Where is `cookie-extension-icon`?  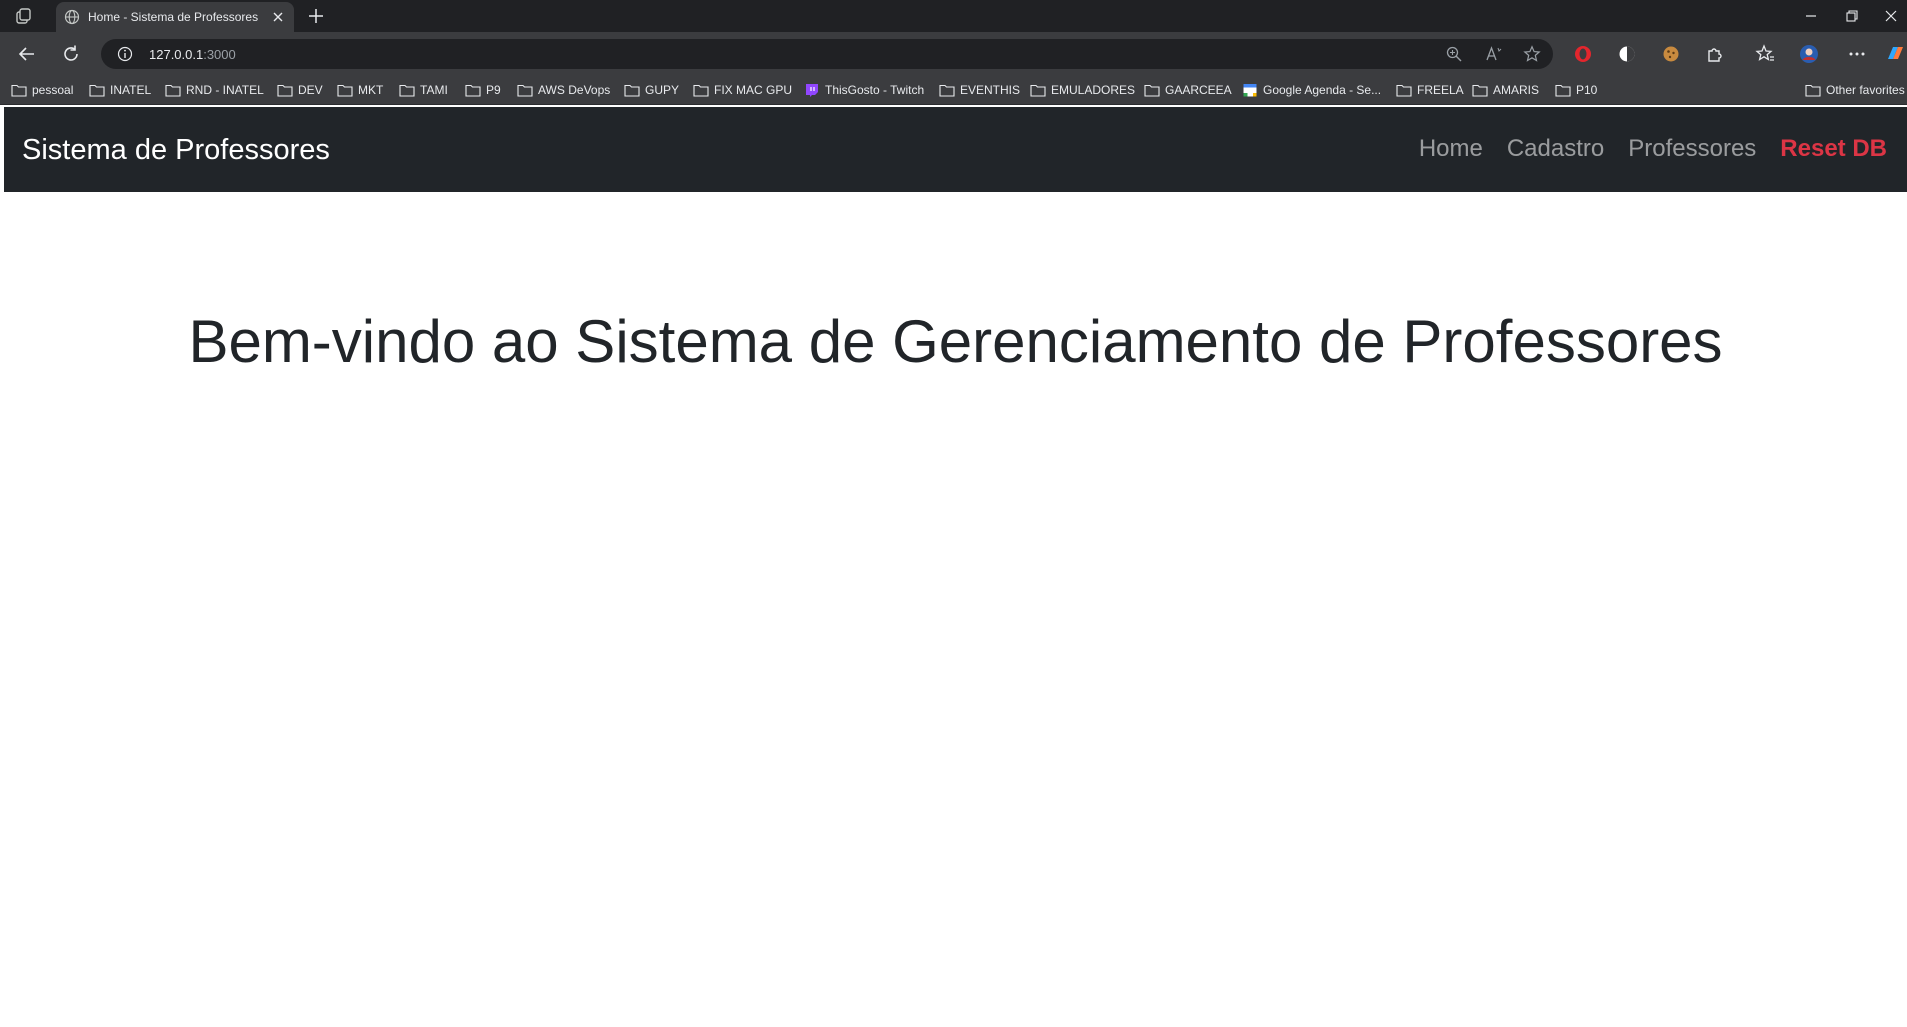 cookie-extension-icon is located at coordinates (1671, 54).